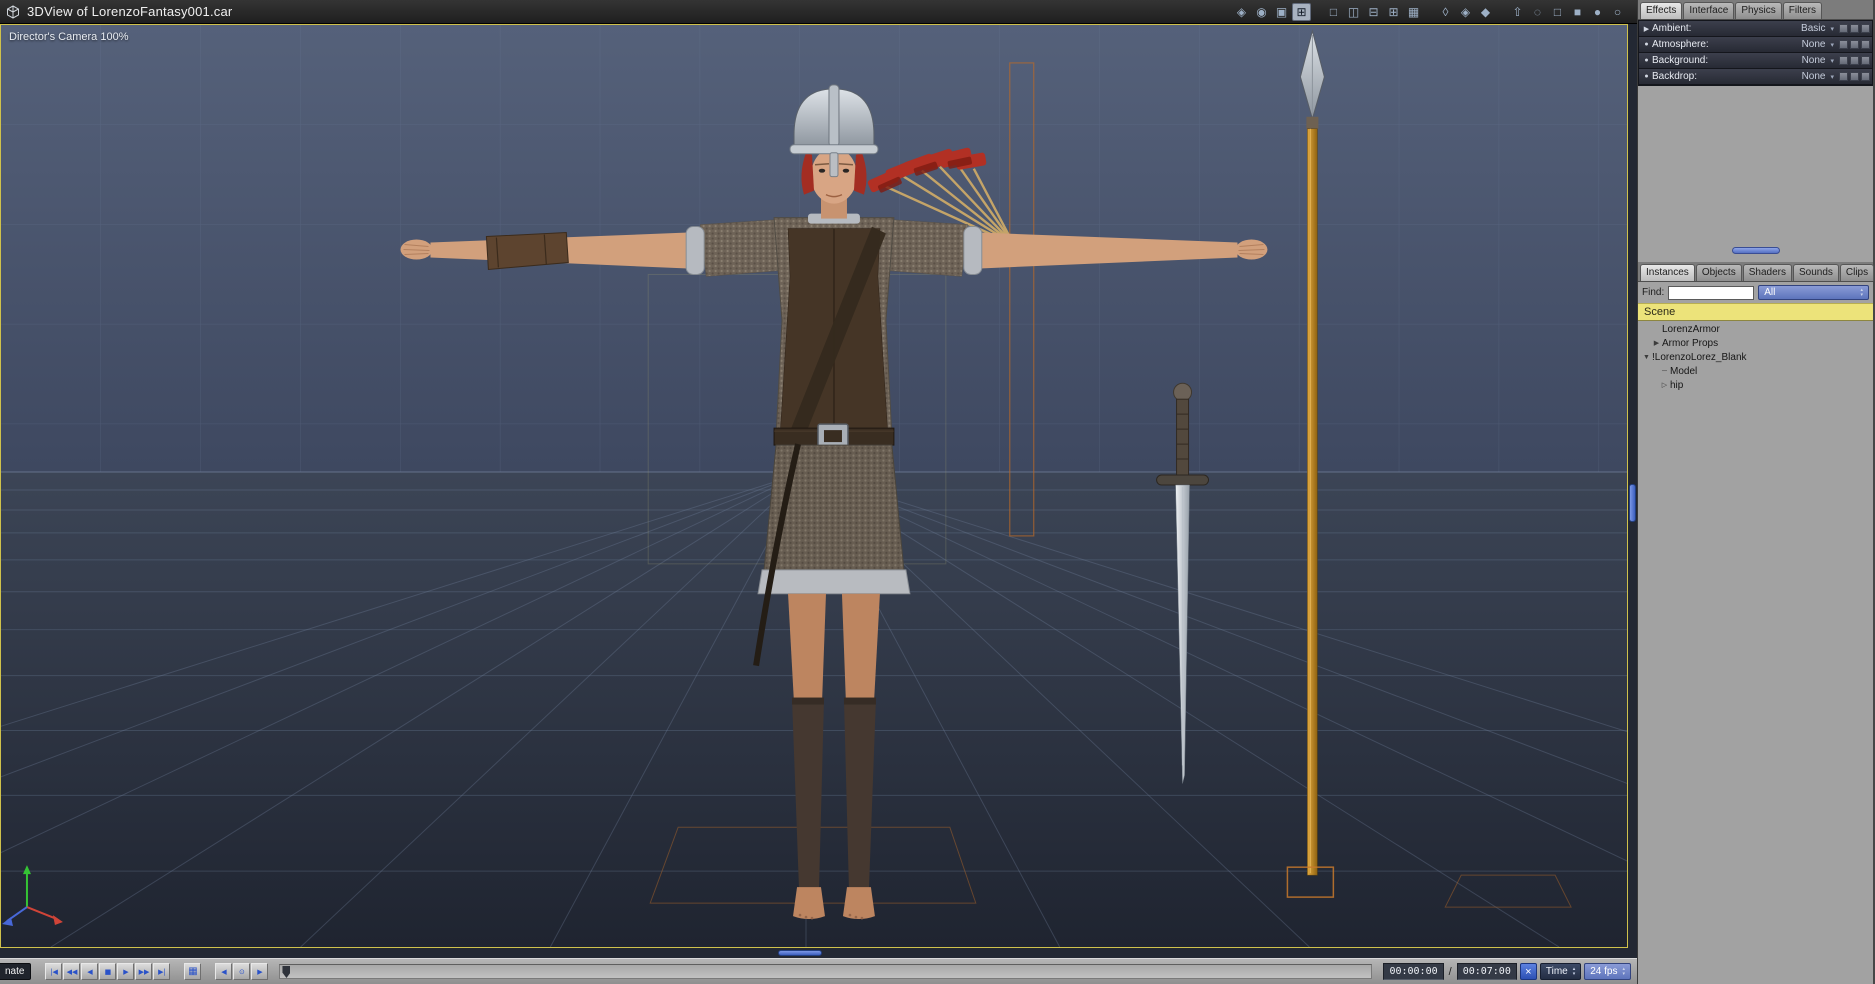 This screenshot has width=1875, height=984. Describe the element at coordinates (1577, 12) in the screenshot. I see `solid-cube-icon: ■` at that location.